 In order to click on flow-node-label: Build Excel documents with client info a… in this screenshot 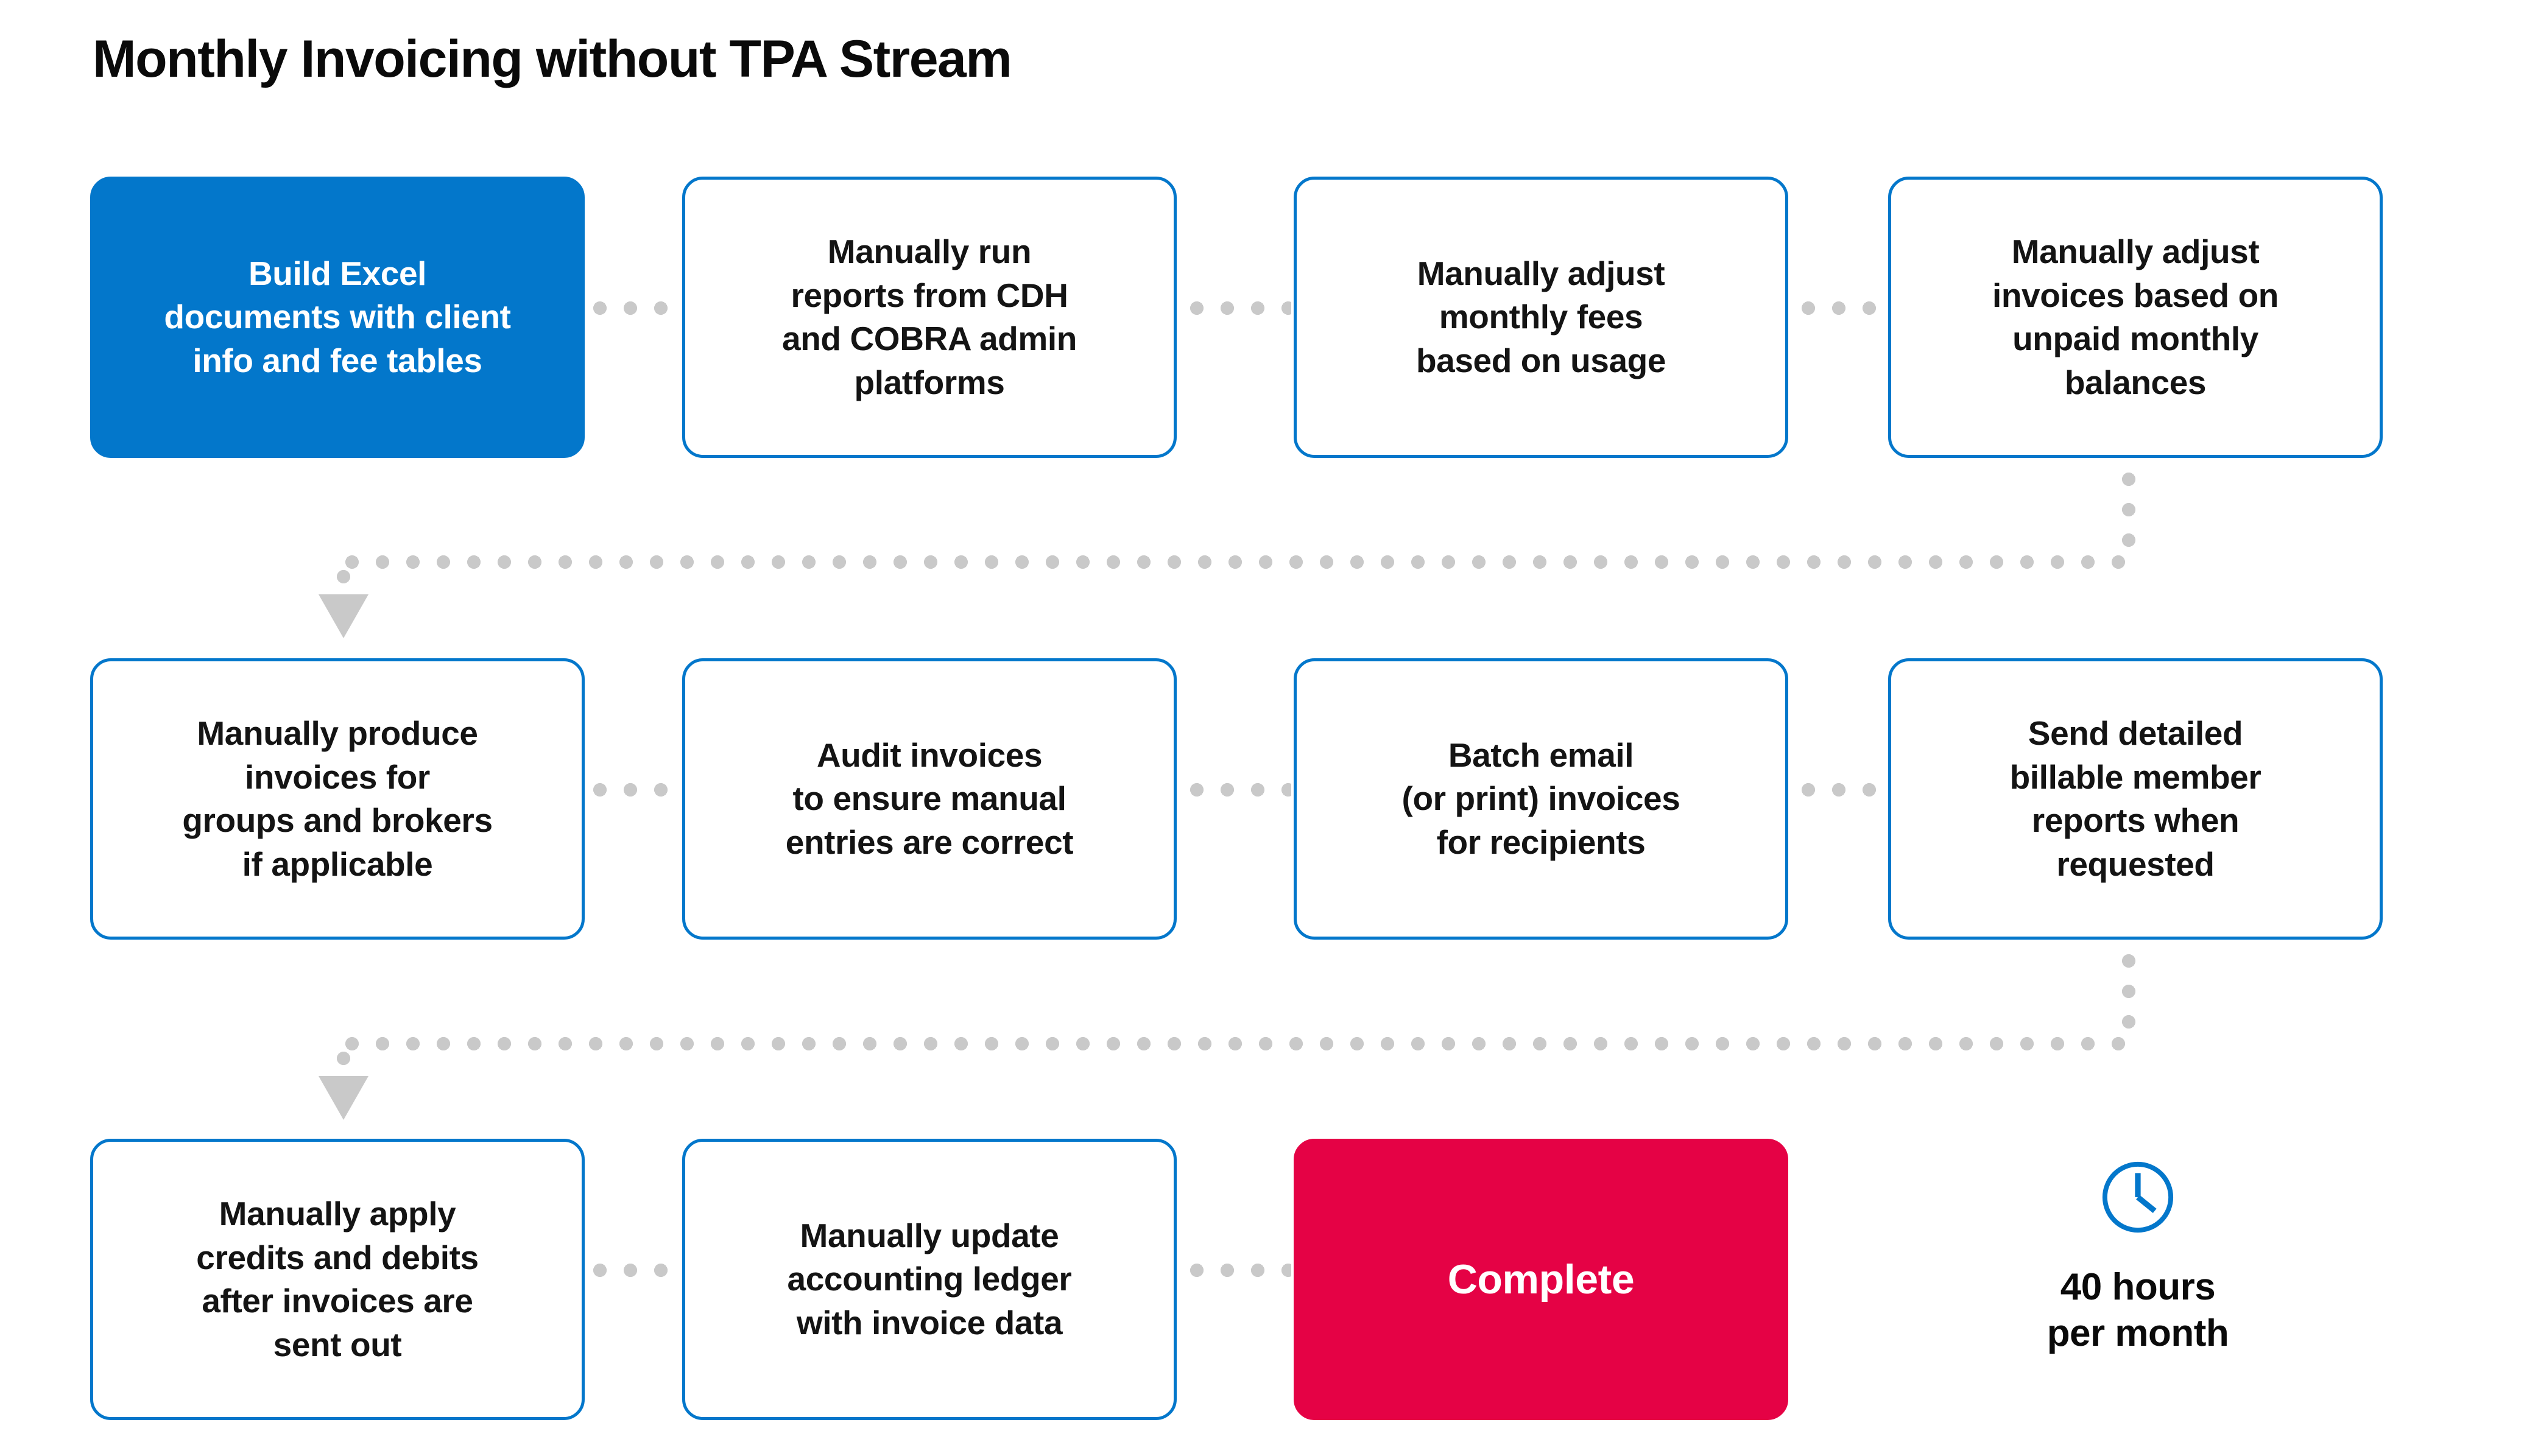, I will do `click(337, 316)`.